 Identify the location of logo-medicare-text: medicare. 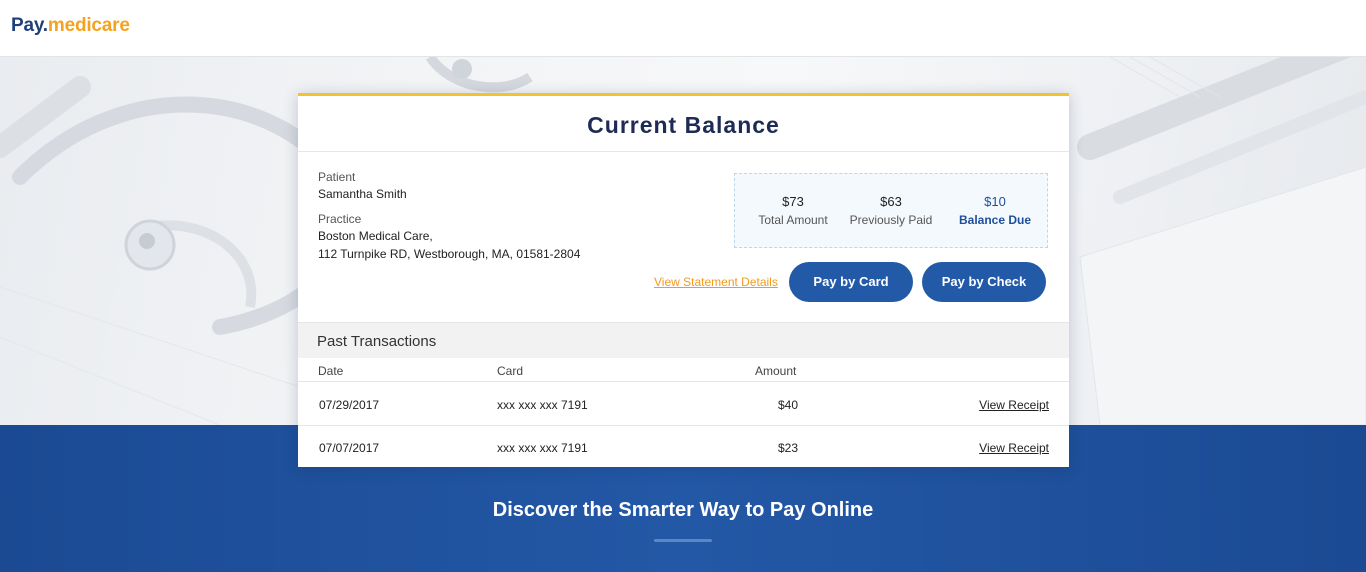
(88, 25).